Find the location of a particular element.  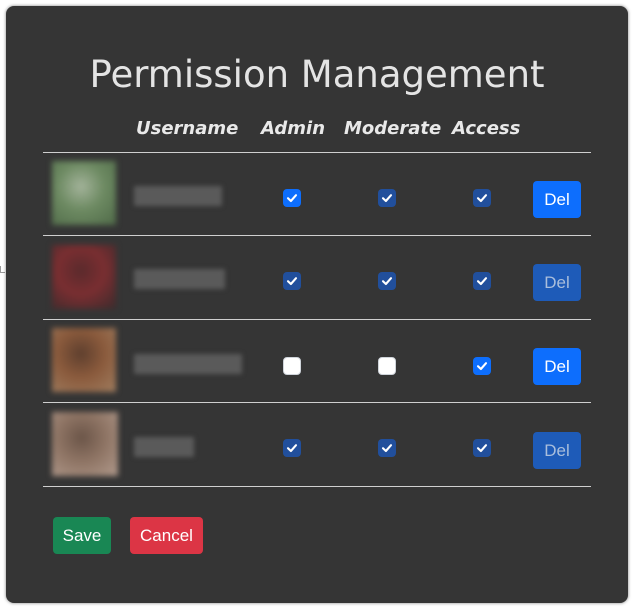

column-header-username: Username is located at coordinates (187, 128).